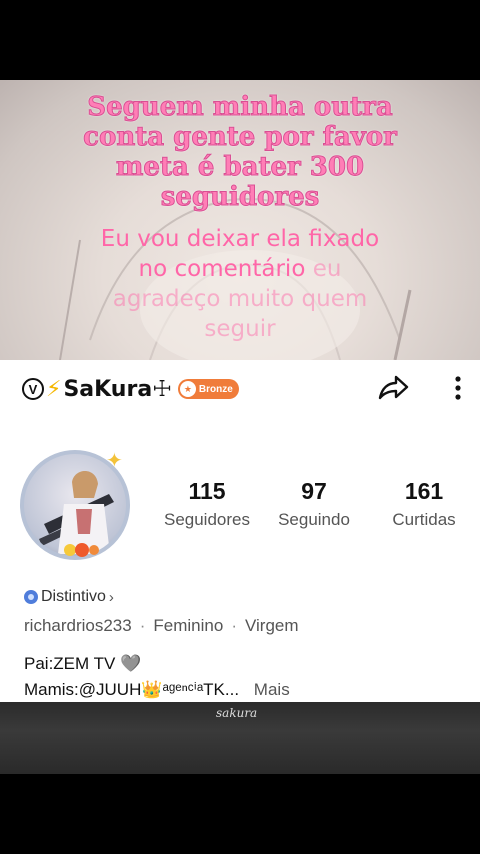 This screenshot has height=854, width=480. Describe the element at coordinates (314, 491) in the screenshot. I see `following-count: 97` at that location.